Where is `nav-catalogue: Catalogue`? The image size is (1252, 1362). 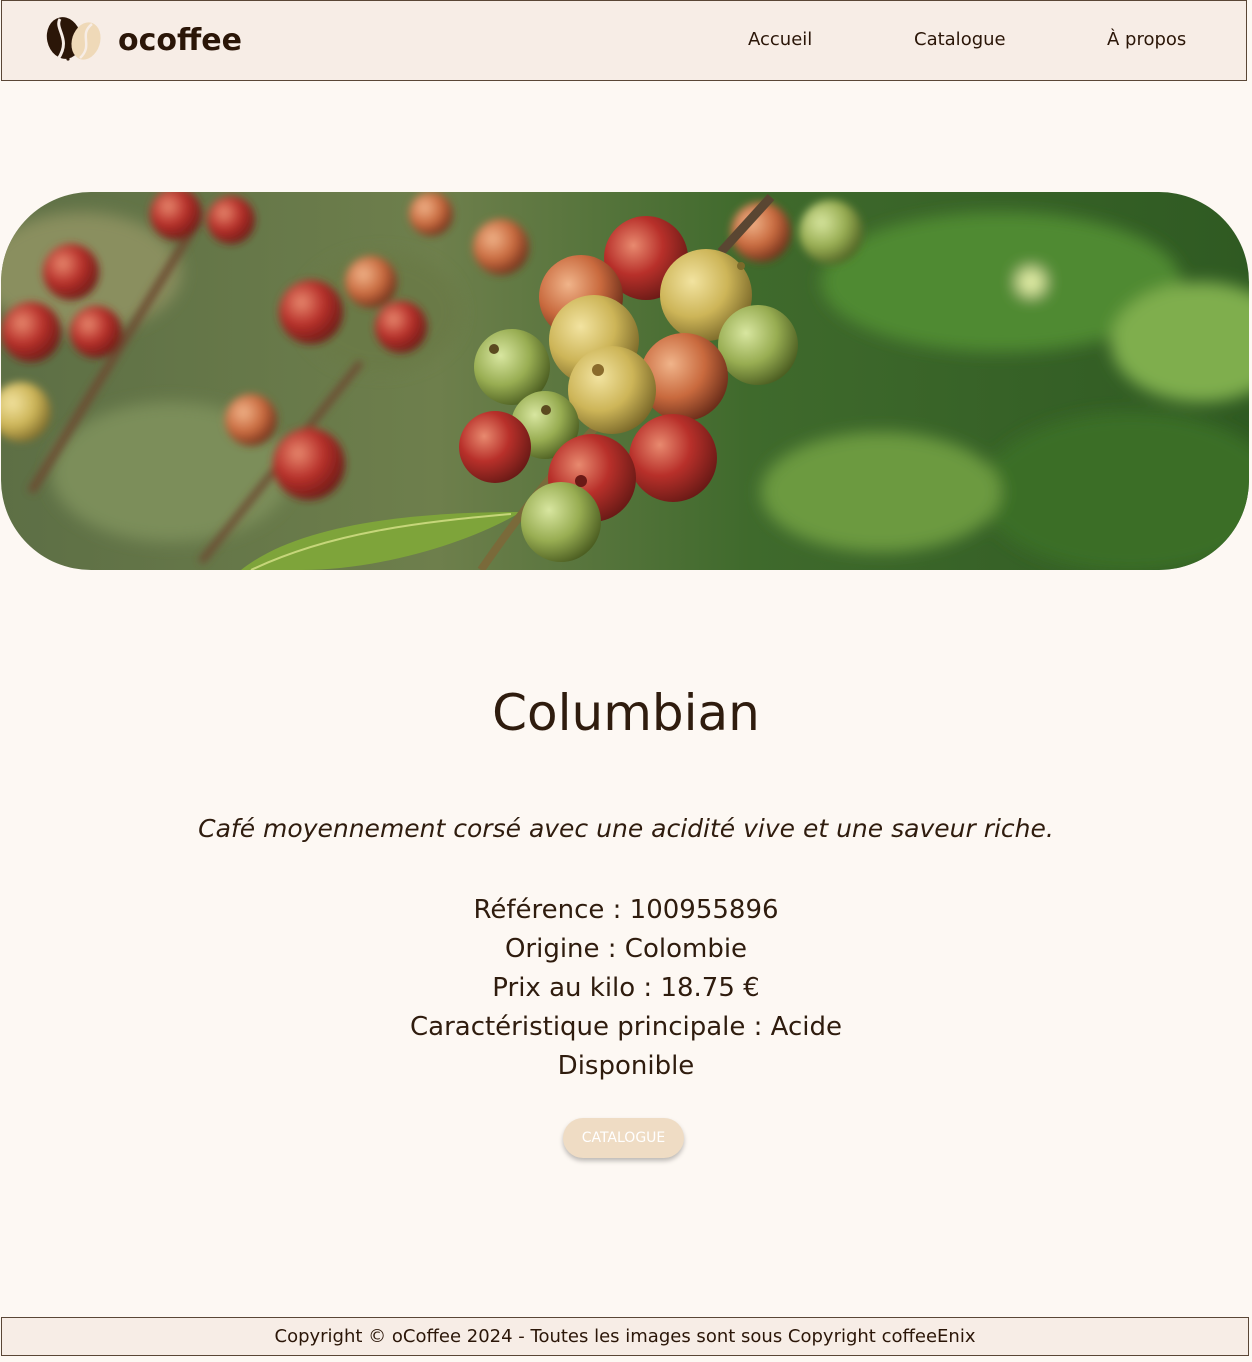 nav-catalogue: Catalogue is located at coordinates (960, 39).